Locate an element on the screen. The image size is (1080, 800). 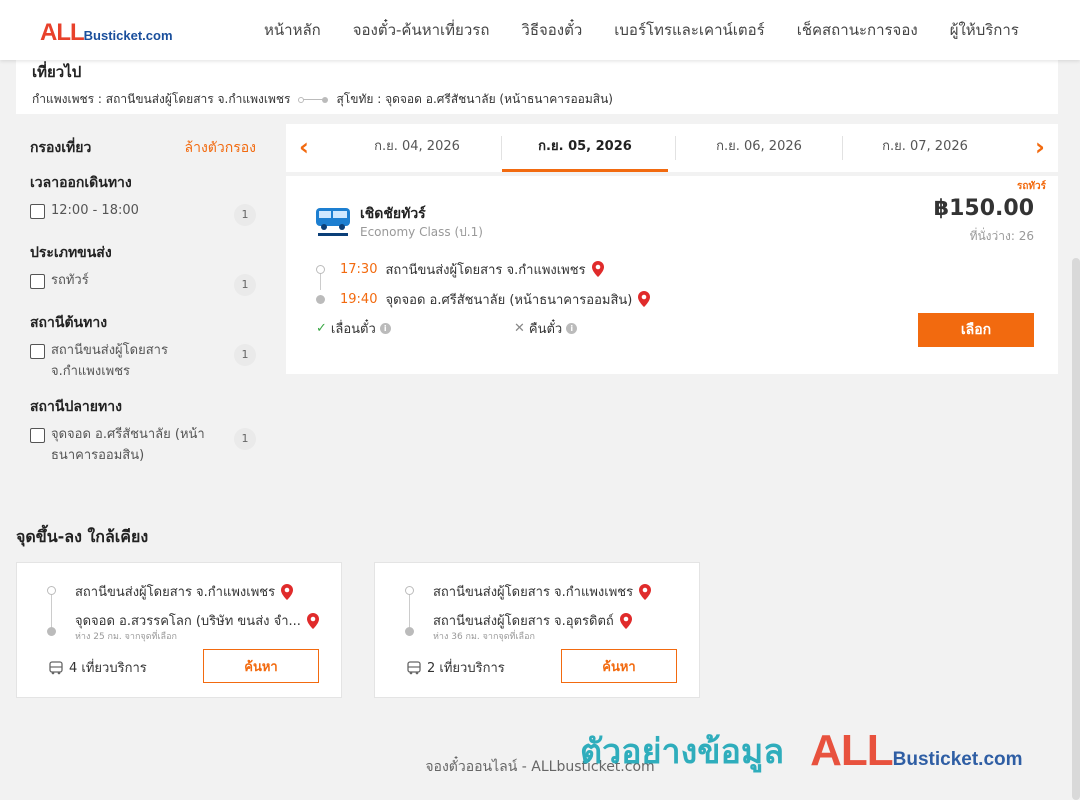
logo-big-text: ALL is located at coordinates (62, 32).